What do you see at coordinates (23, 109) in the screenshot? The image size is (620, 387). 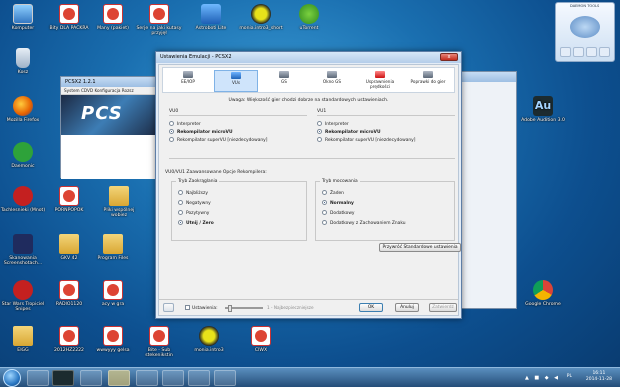 I see `desktop-icon-firefox: Mozilla Firefox` at bounding box center [23, 109].